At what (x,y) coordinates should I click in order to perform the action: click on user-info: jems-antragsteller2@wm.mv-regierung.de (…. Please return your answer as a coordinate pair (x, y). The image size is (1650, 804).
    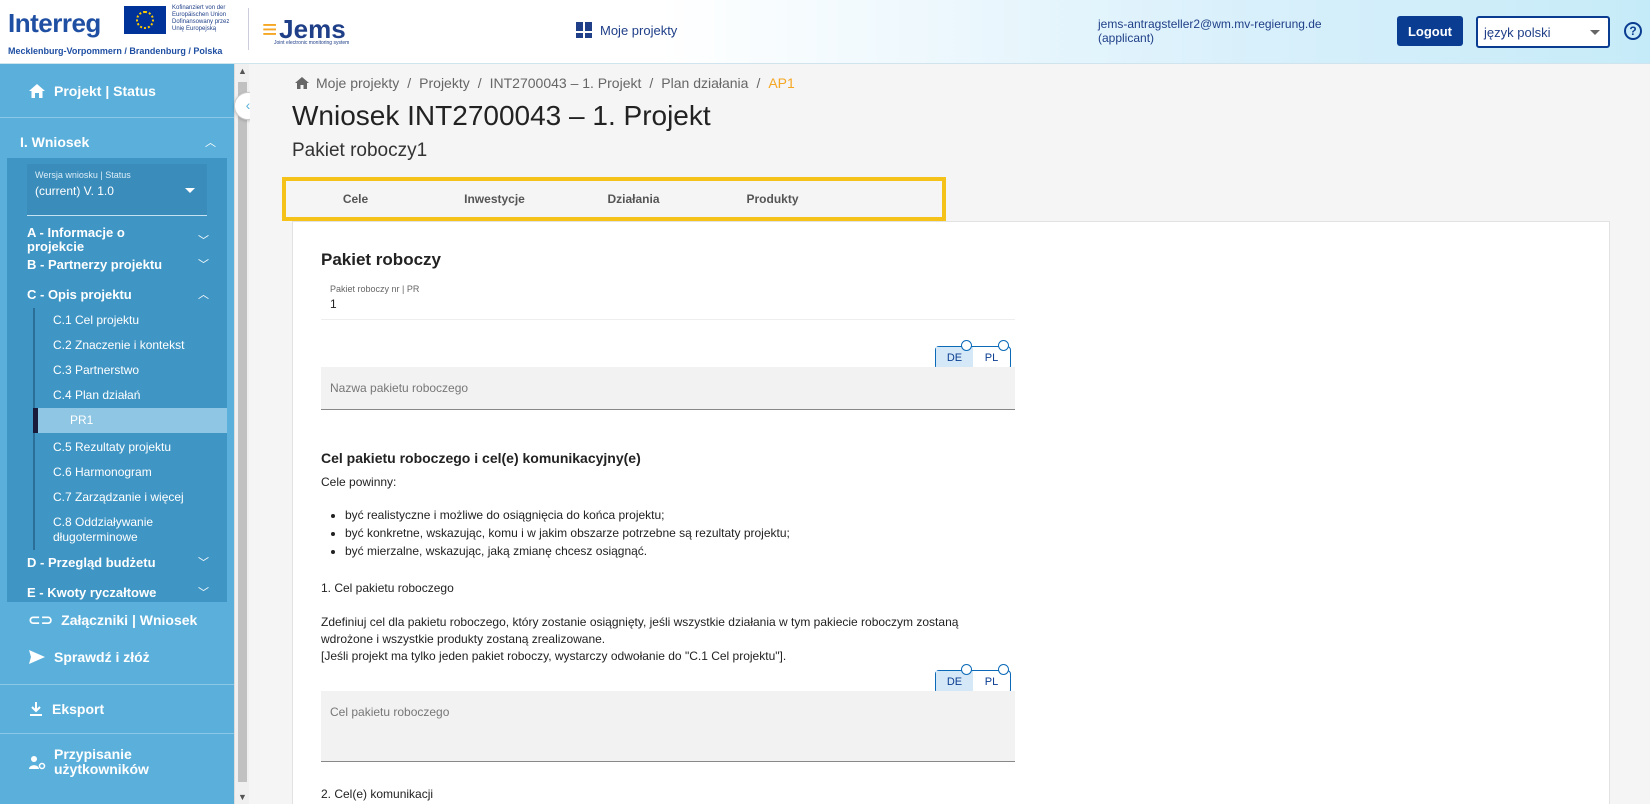
    Looking at the image, I should click on (1210, 31).